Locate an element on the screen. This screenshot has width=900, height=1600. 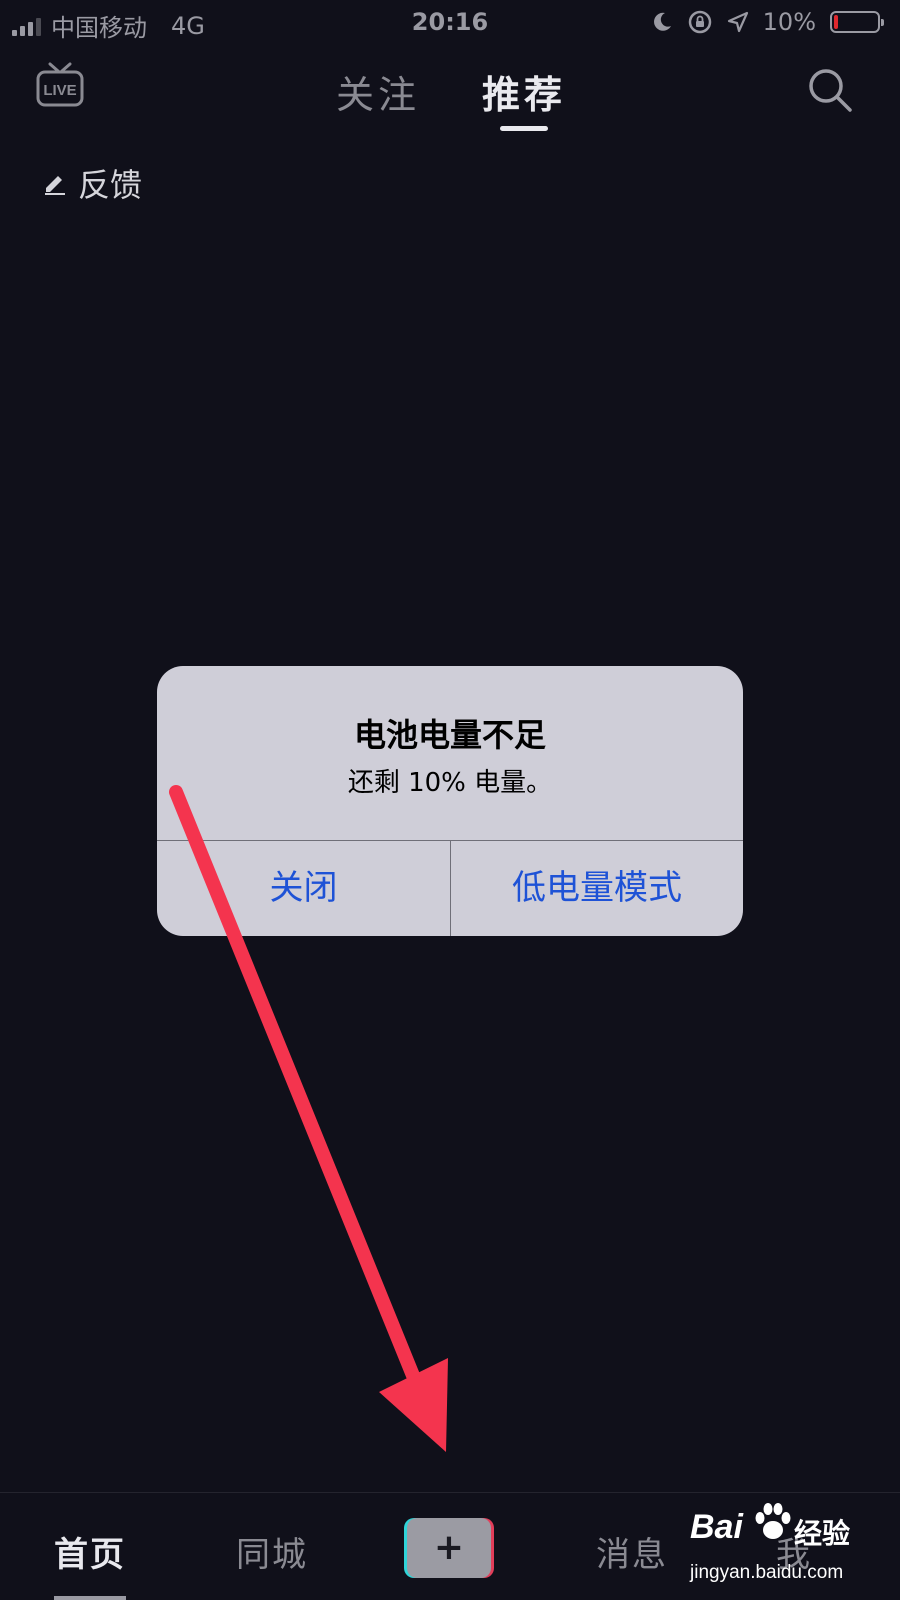
pencil-icon is located at coordinates (55, 185).